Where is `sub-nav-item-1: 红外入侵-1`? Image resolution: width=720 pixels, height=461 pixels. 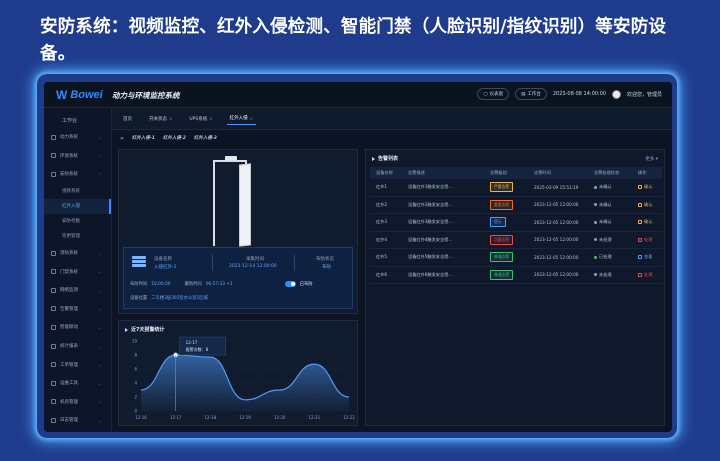
sub-nav-item-1: 红外入侵-1 is located at coordinates (143, 138).